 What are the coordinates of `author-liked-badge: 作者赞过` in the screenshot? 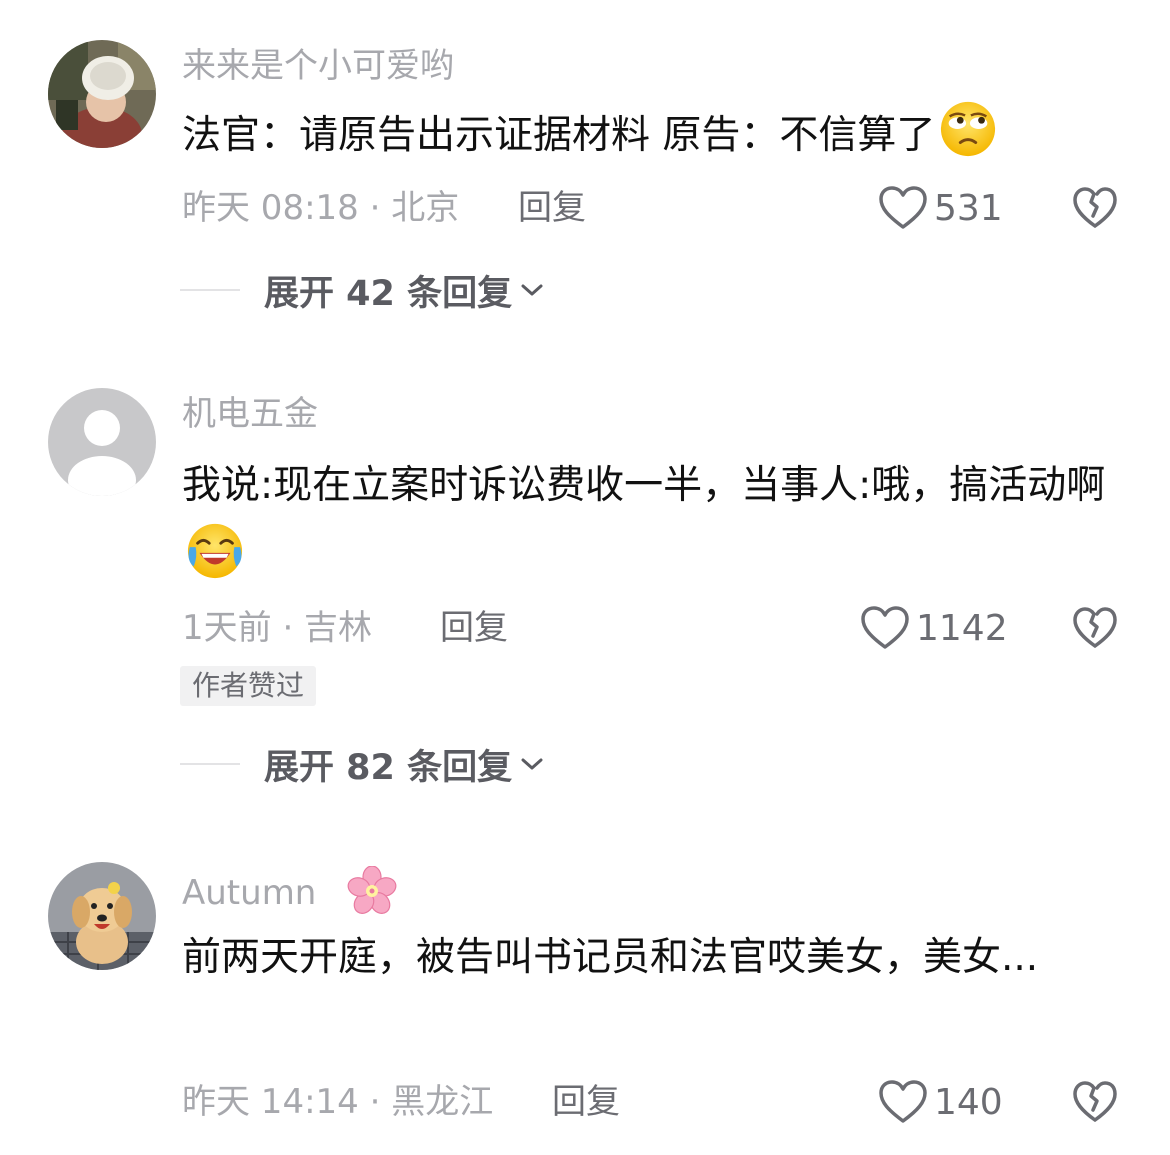 It's located at (248, 686).